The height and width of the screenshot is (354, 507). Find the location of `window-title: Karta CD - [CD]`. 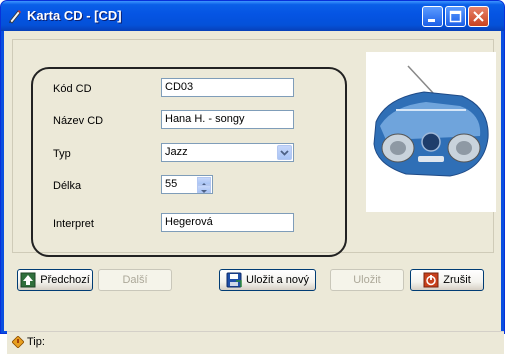

window-title: Karta CD - [CD] is located at coordinates (74, 15).